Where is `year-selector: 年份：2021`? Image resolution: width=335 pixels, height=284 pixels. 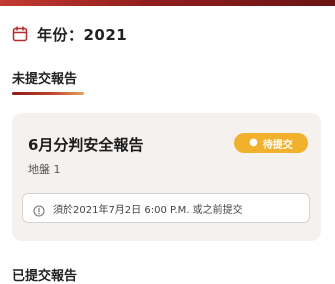 year-selector: 年份：2021 is located at coordinates (69, 34).